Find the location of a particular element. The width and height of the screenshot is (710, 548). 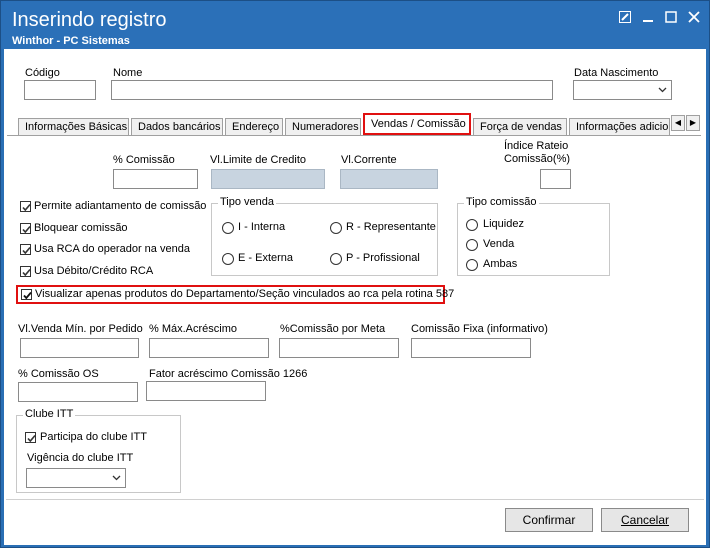

vl-limite-input is located at coordinates (268, 179).